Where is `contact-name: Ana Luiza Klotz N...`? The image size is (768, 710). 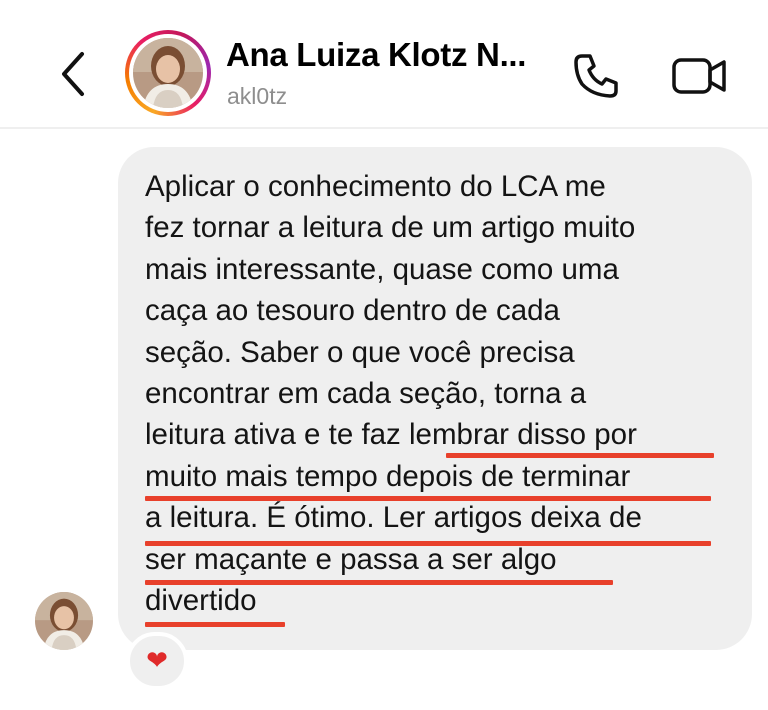 contact-name: Ana Luiza Klotz N... is located at coordinates (376, 55).